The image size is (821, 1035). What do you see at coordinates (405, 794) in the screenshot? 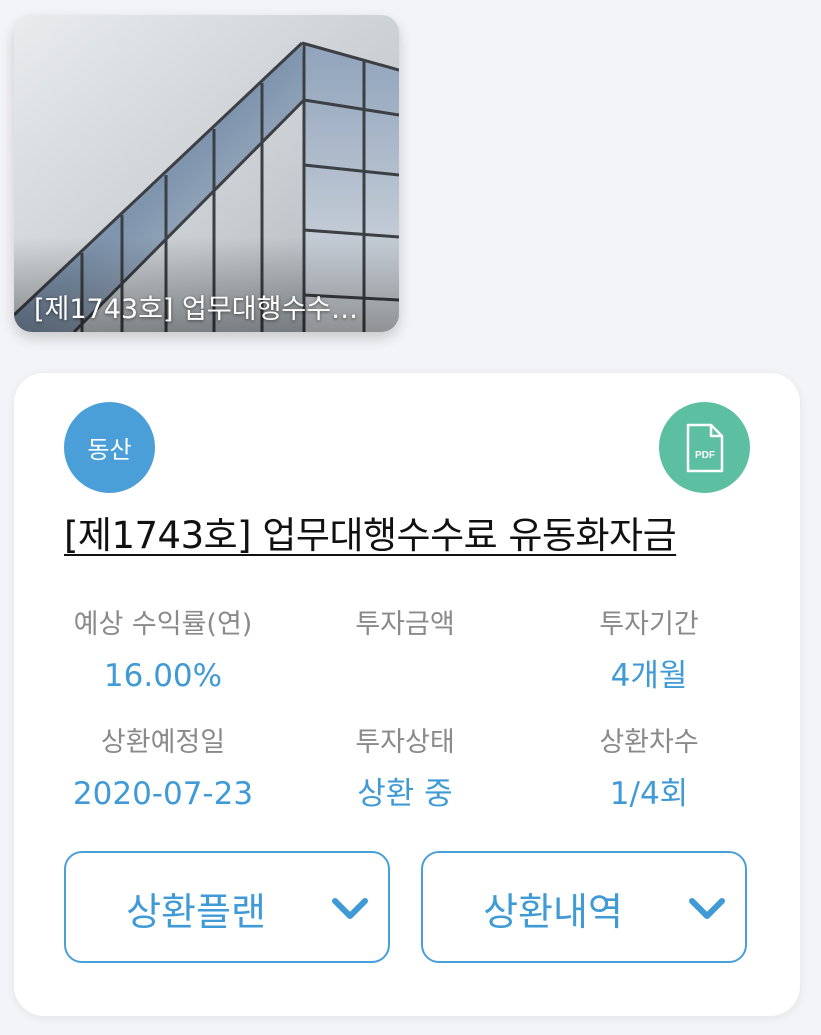
I see `stat-value: 상환 중` at bounding box center [405, 794].